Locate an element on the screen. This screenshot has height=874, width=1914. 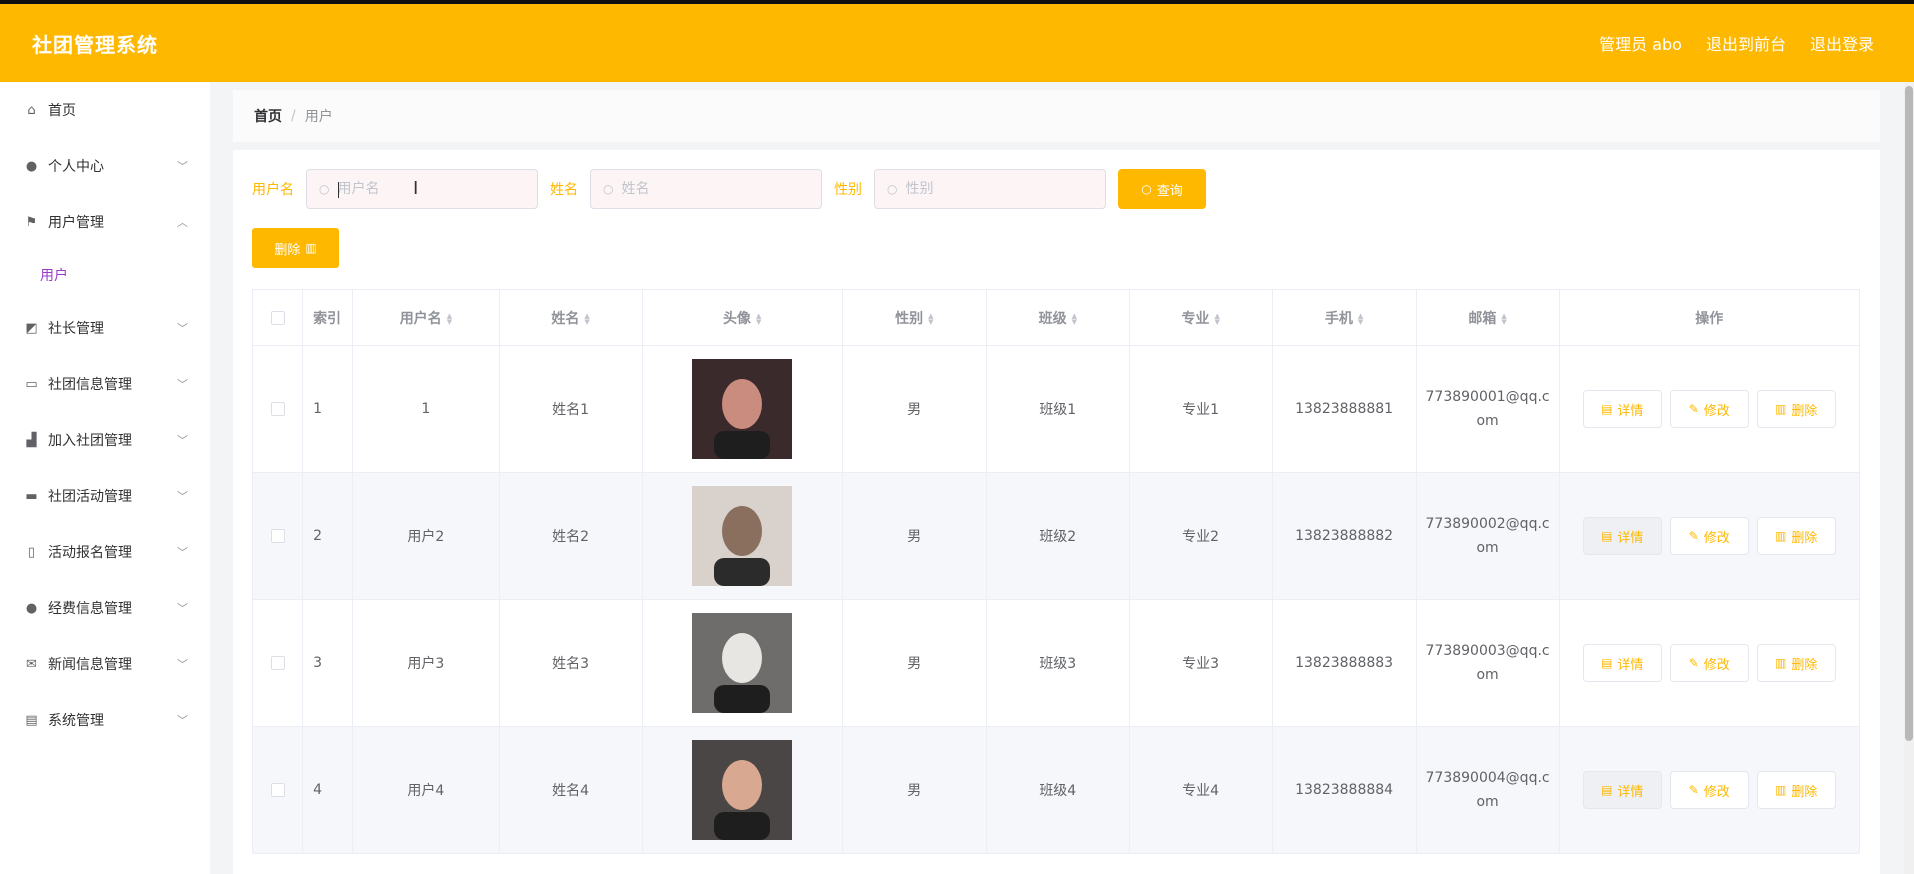
document-icon: ▤ is located at coordinates (1607, 790).